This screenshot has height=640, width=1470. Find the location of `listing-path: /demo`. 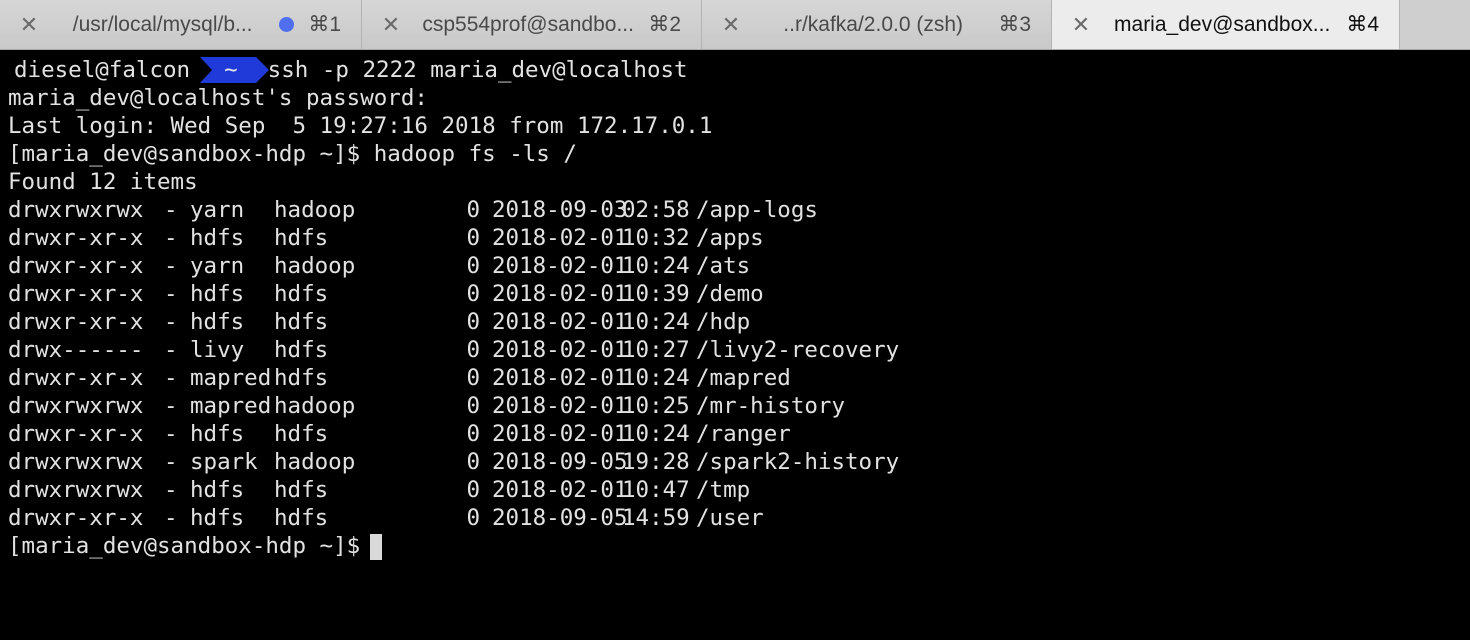

listing-path: /demo is located at coordinates (730, 294).